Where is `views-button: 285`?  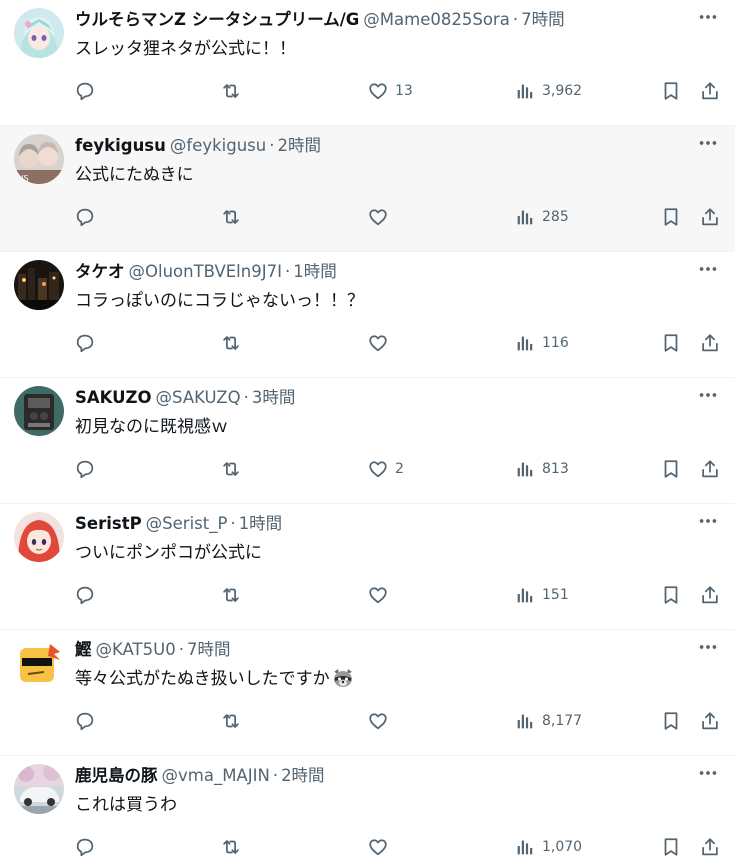
views-button: 285 is located at coordinates (541, 217).